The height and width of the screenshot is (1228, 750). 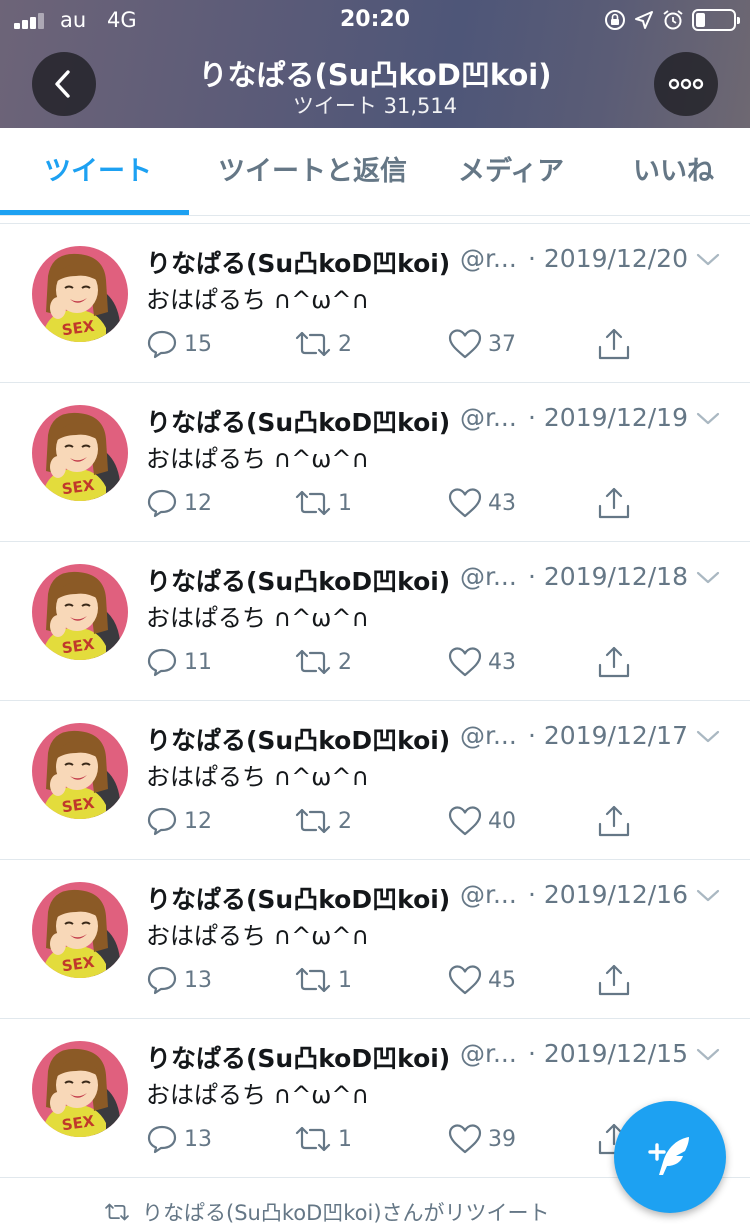 What do you see at coordinates (312, 172) in the screenshot?
I see `tab-tweets-and-replies: ツイートと返信` at bounding box center [312, 172].